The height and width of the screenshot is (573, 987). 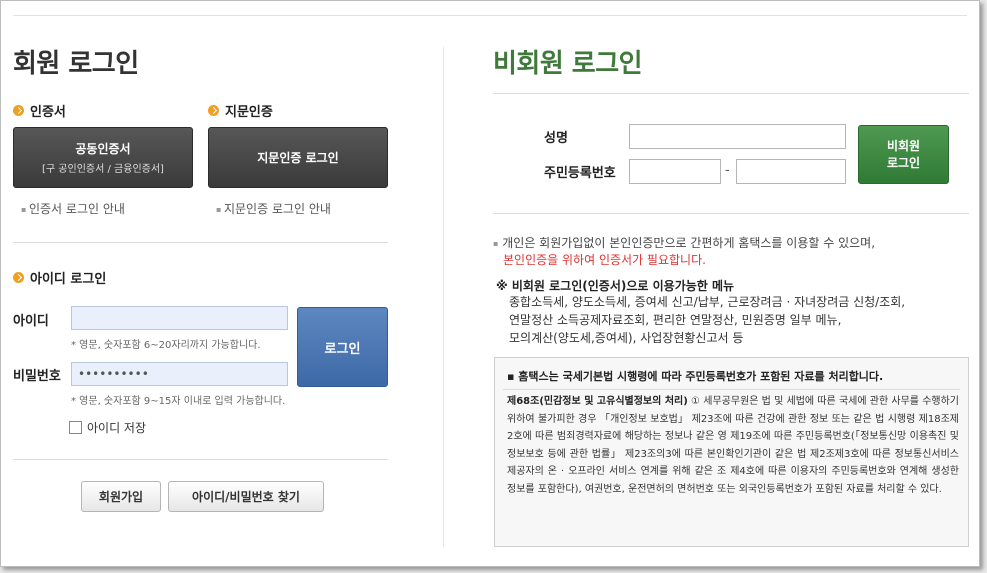 What do you see at coordinates (556, 138) in the screenshot?
I see `name-label: 성명` at bounding box center [556, 138].